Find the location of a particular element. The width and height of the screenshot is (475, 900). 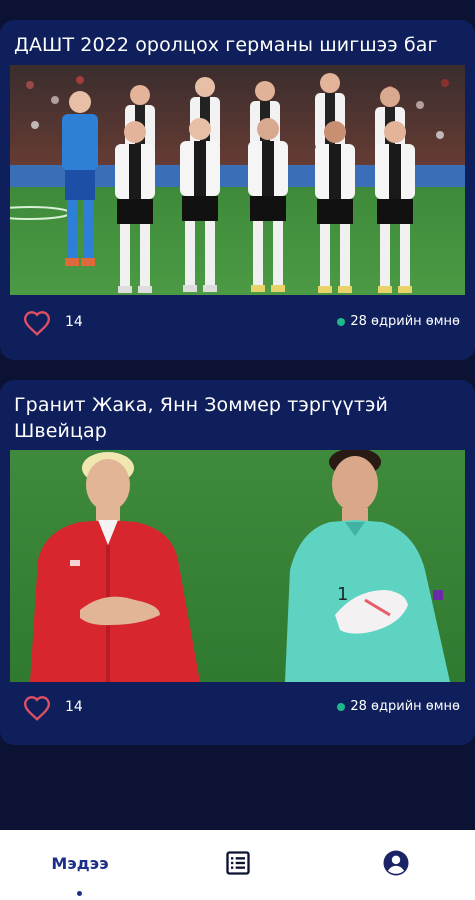

nav-news-tab: Мэдээ is located at coordinates (80, 865).